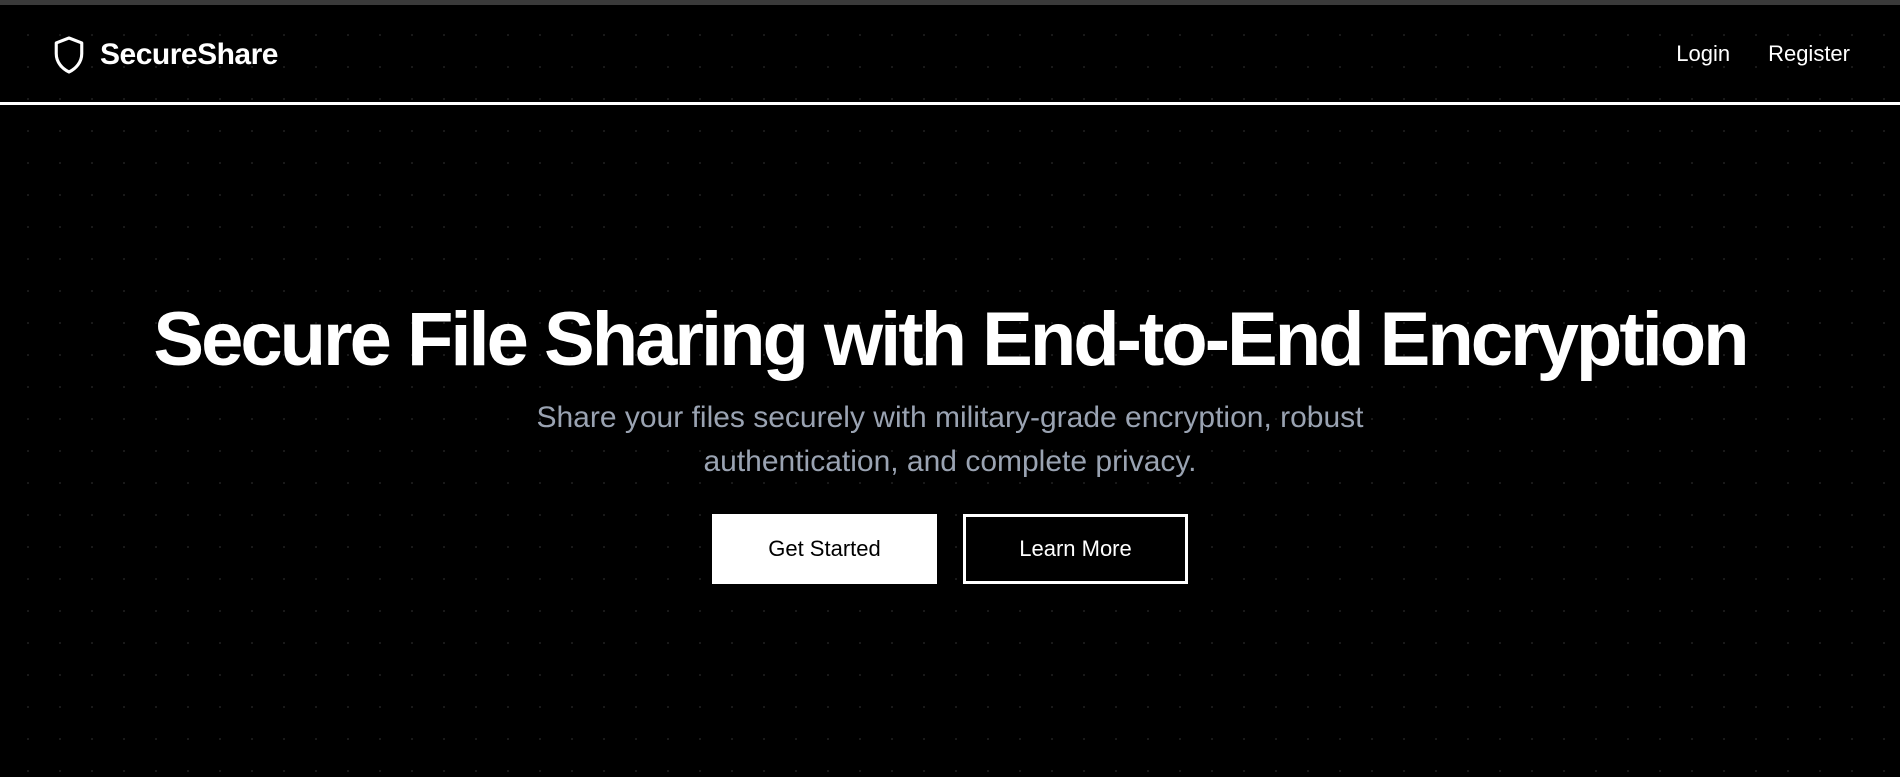  I want to click on login-link: Login, so click(1703, 54).